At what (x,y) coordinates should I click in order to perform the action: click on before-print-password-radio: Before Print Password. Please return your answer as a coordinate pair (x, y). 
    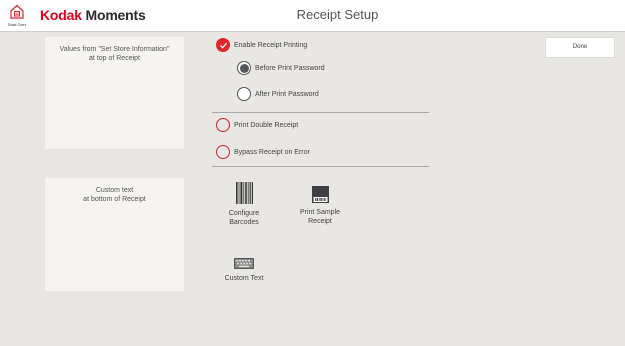
    Looking at the image, I should click on (281, 68).